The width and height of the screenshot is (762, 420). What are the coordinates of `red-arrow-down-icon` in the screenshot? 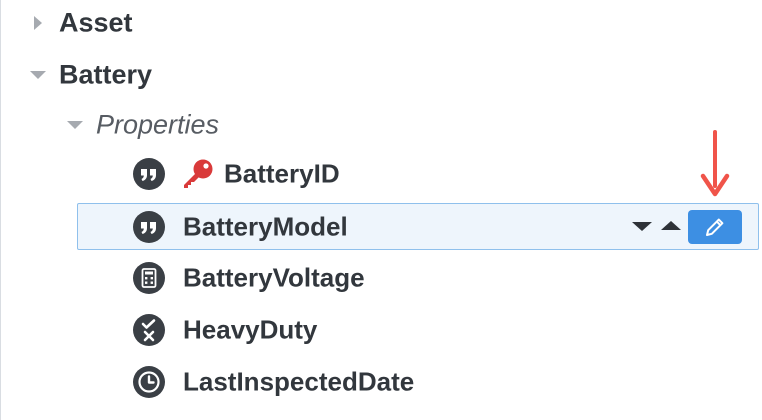 It's located at (715, 163).